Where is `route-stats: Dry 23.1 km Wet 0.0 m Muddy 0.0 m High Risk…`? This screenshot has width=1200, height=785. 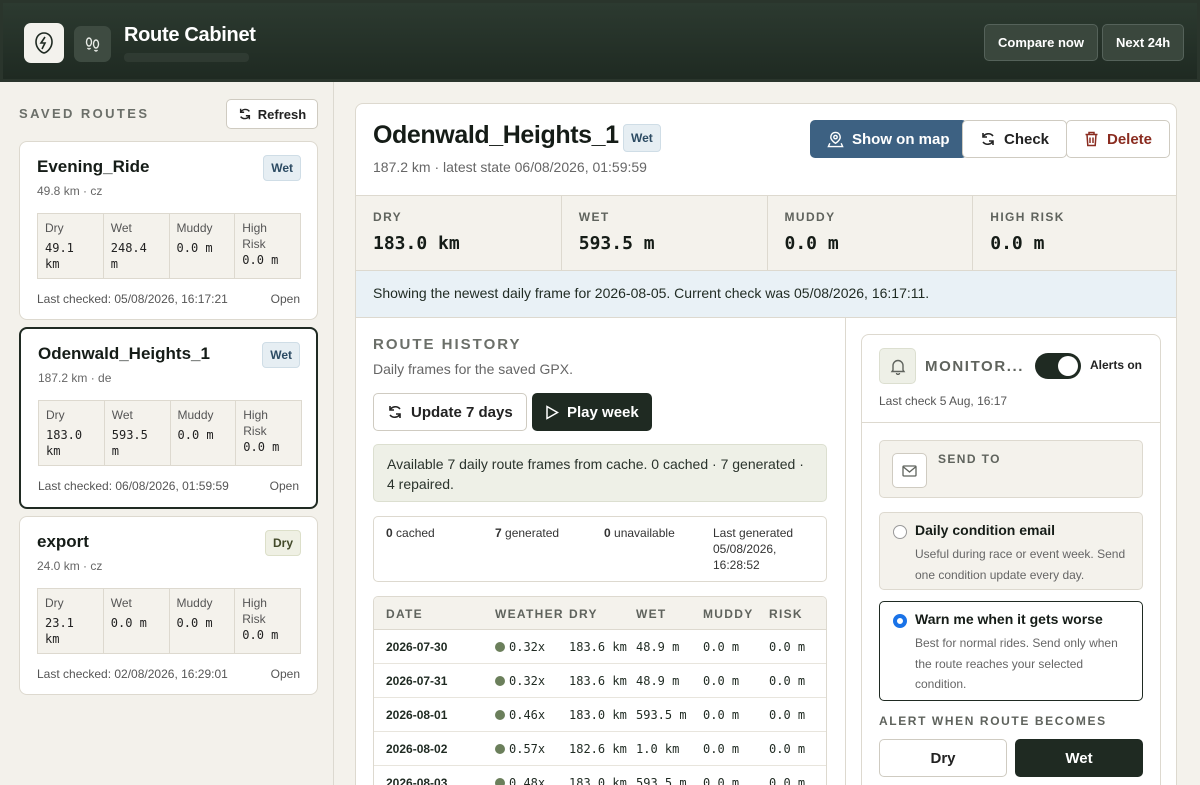 route-stats: Dry 23.1 km Wet 0.0 m Muddy 0.0 m High Risk… is located at coordinates (169, 621).